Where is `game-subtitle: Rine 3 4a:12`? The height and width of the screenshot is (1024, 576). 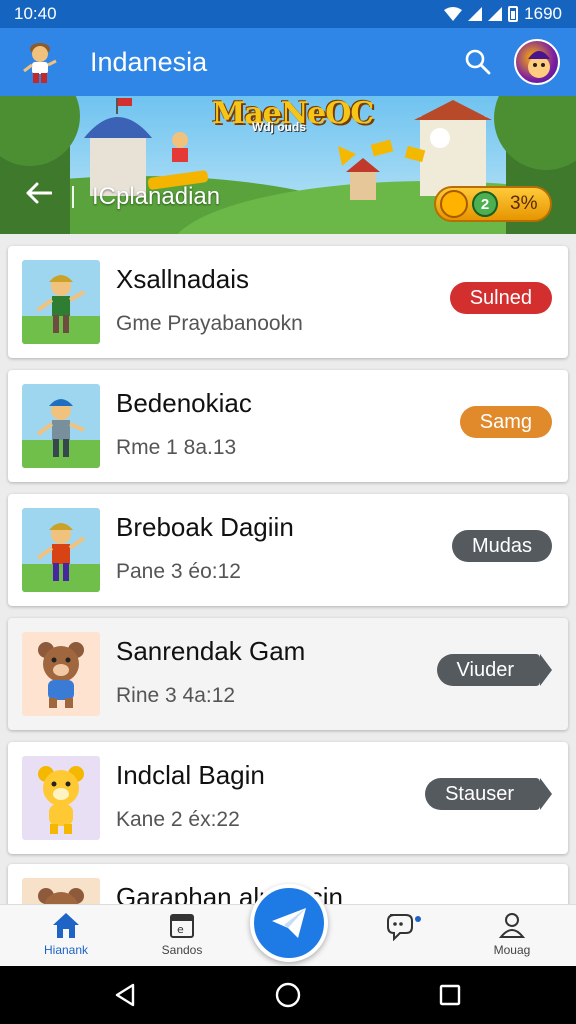
game-subtitle: Rine 3 4a:12 is located at coordinates (176, 695).